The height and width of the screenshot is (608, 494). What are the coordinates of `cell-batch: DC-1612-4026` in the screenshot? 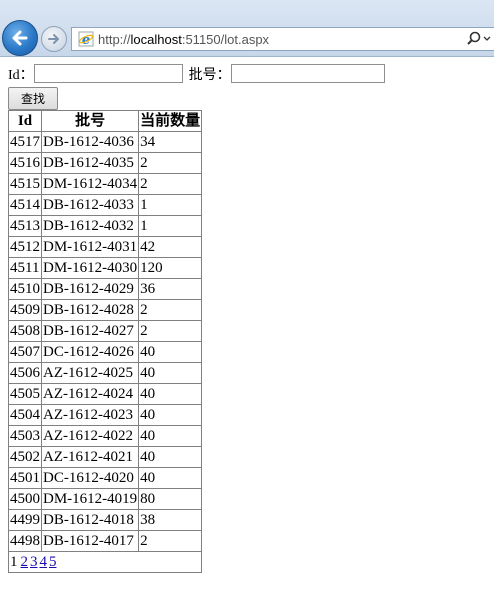 It's located at (90, 352).